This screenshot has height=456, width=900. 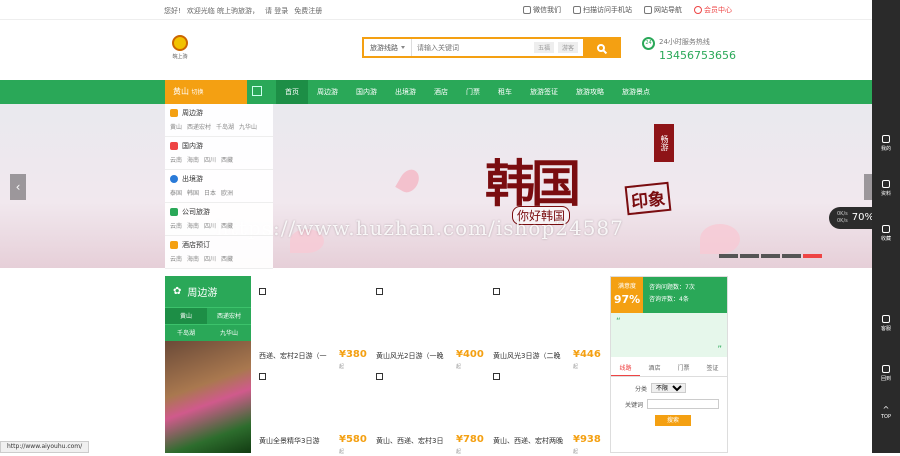 What do you see at coordinates (206, 92) in the screenshot?
I see `city-switcher: 黄山 切换` at bounding box center [206, 92].